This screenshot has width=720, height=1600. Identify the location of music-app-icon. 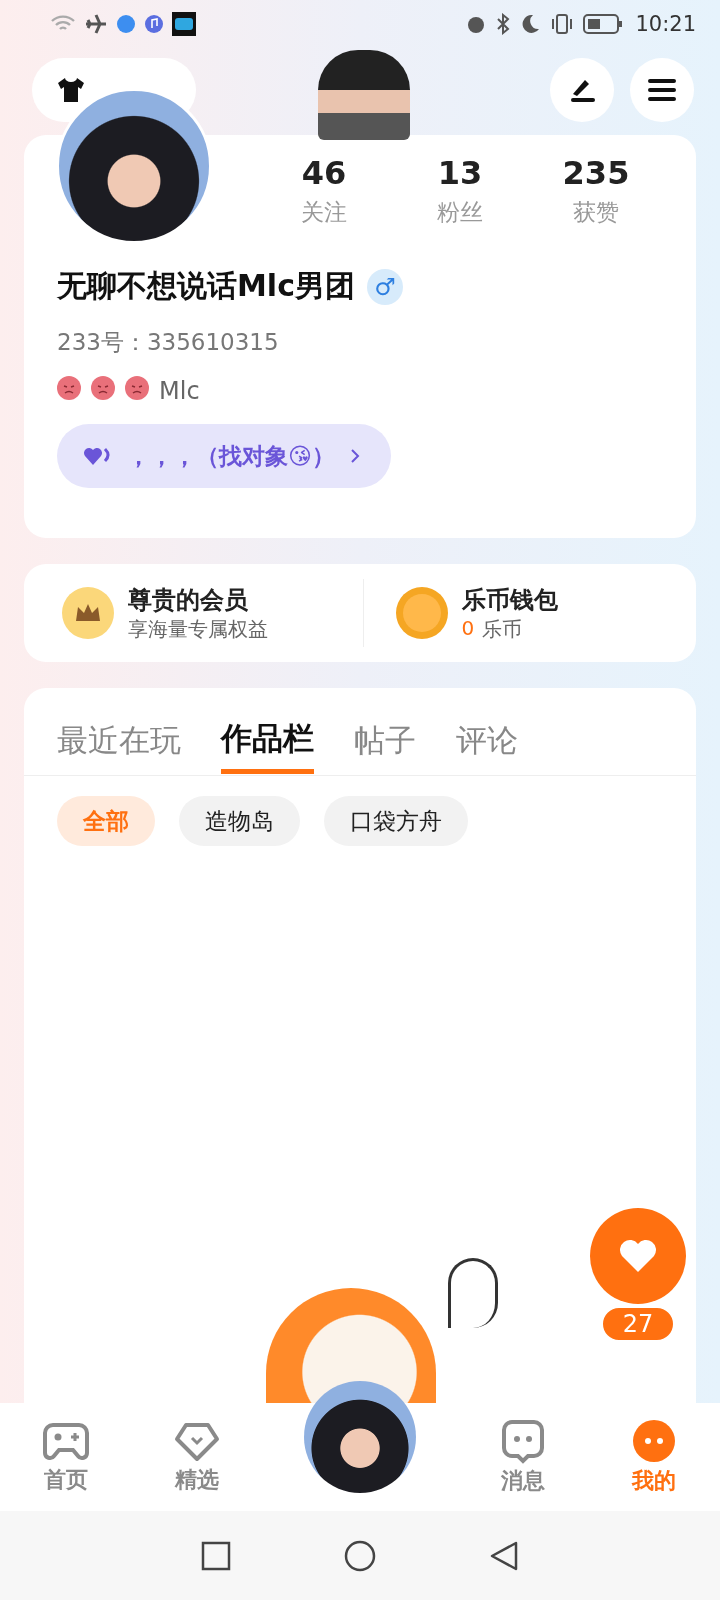
(154, 24).